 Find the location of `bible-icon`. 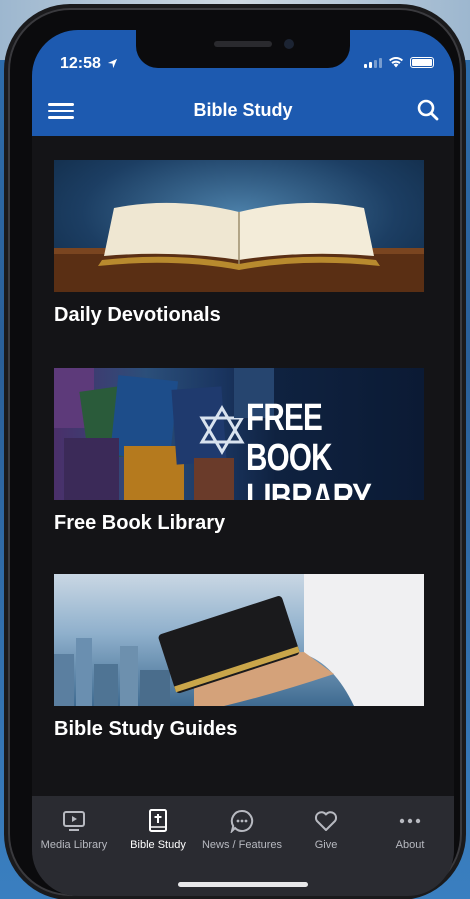

bible-icon is located at coordinates (158, 820).